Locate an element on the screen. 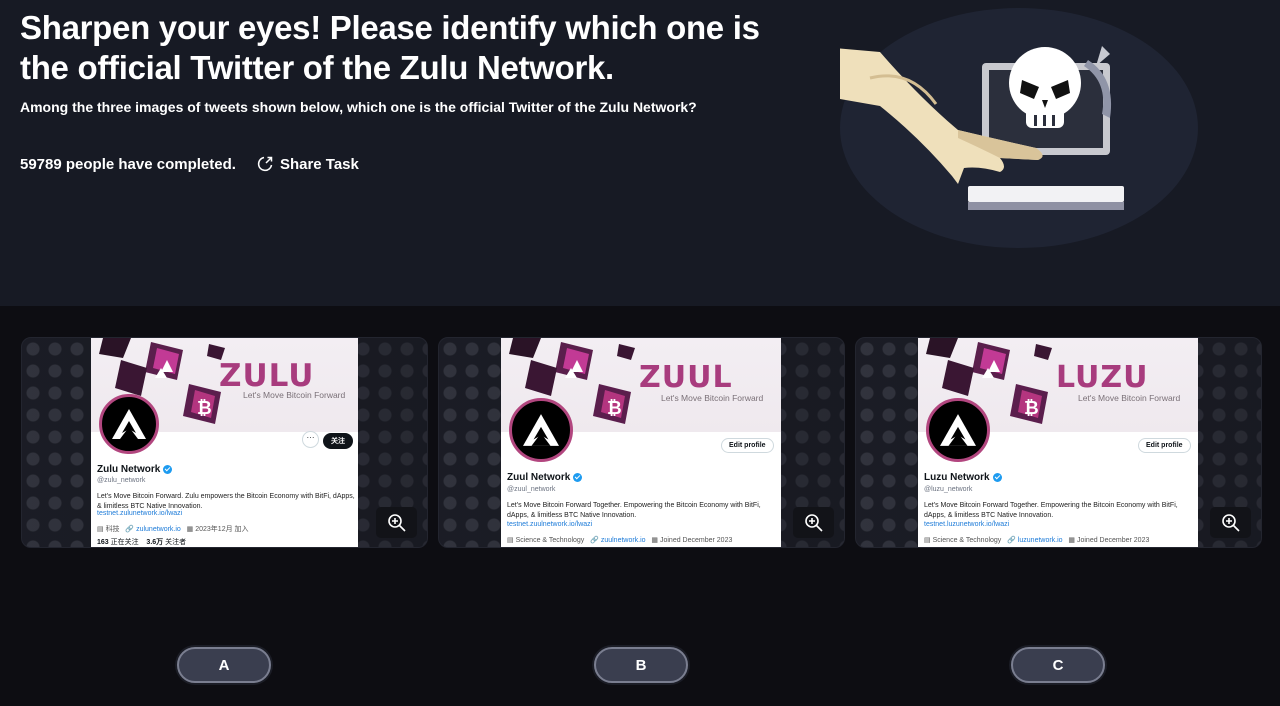  profile-handle: @zuul_network is located at coordinates (531, 489).